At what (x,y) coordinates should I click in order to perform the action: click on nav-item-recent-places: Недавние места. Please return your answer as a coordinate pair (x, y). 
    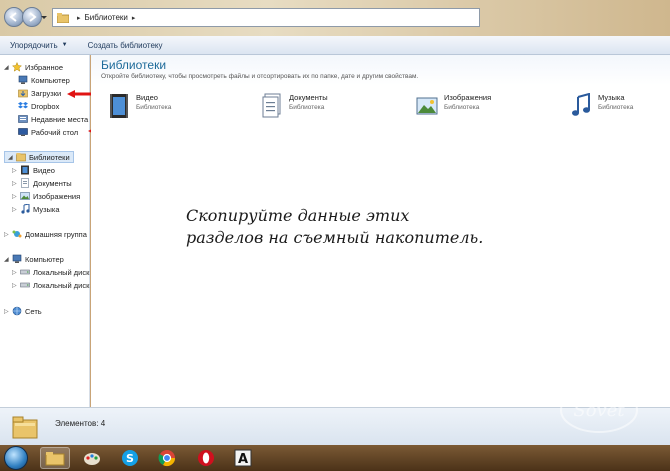
    Looking at the image, I should click on (53, 119).